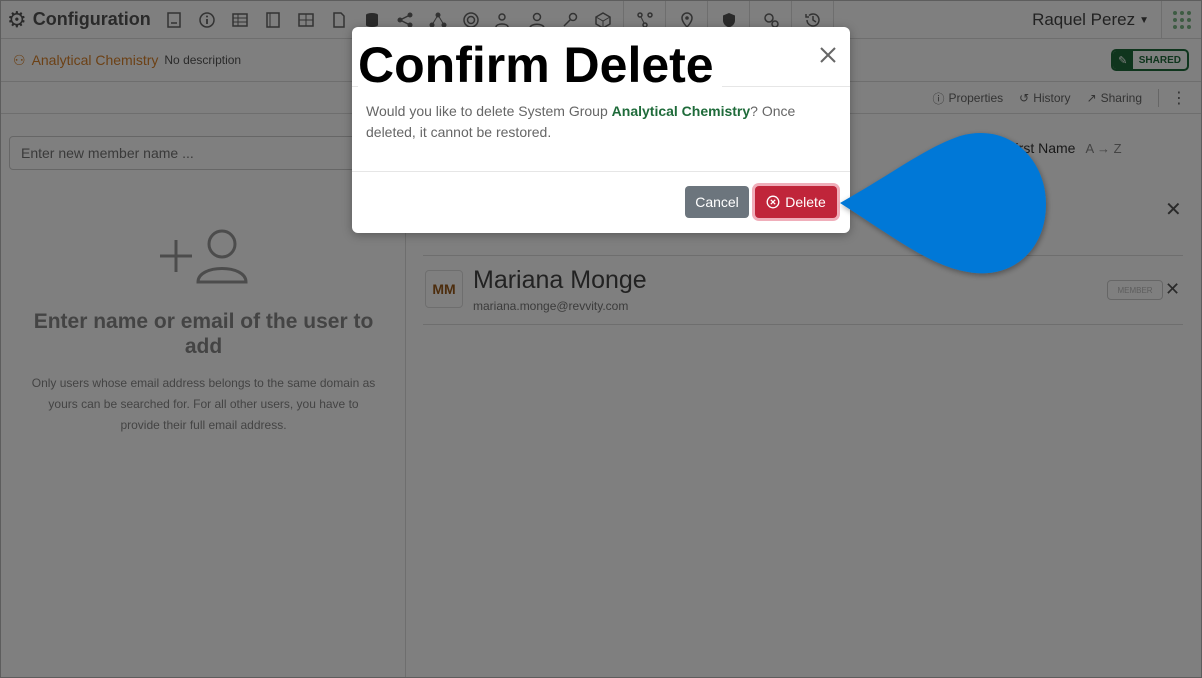  Describe the element at coordinates (489, 111) in the screenshot. I see `message-prefix: Would you like to delete System Group` at that location.